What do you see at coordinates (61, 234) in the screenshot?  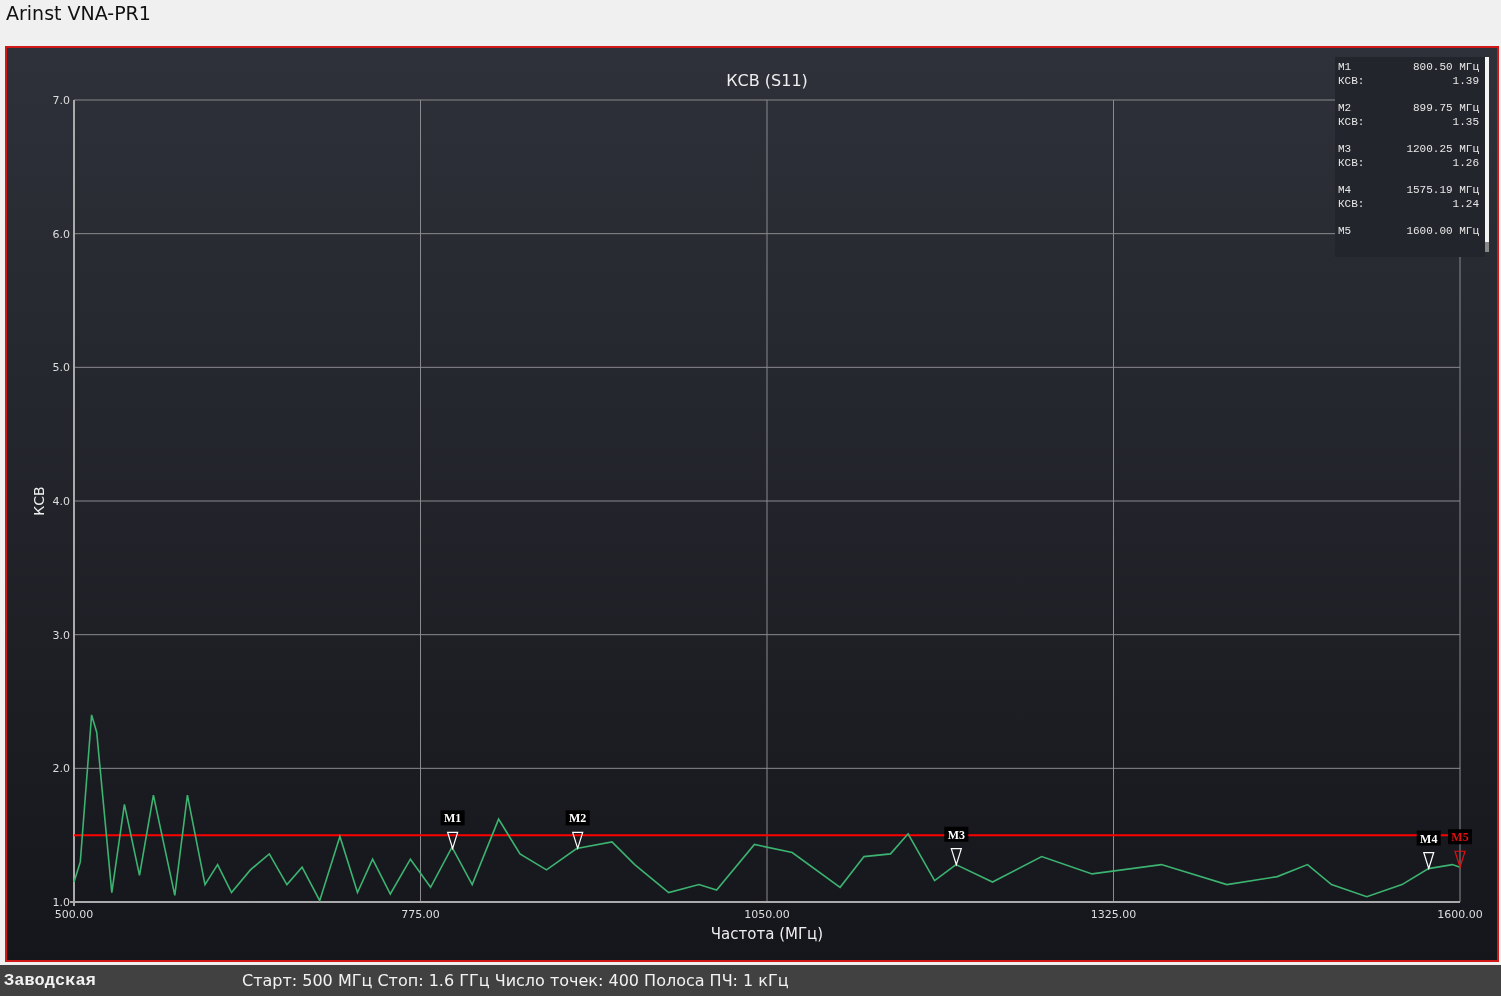 I see `y-tick-label: 6.0` at bounding box center [61, 234].